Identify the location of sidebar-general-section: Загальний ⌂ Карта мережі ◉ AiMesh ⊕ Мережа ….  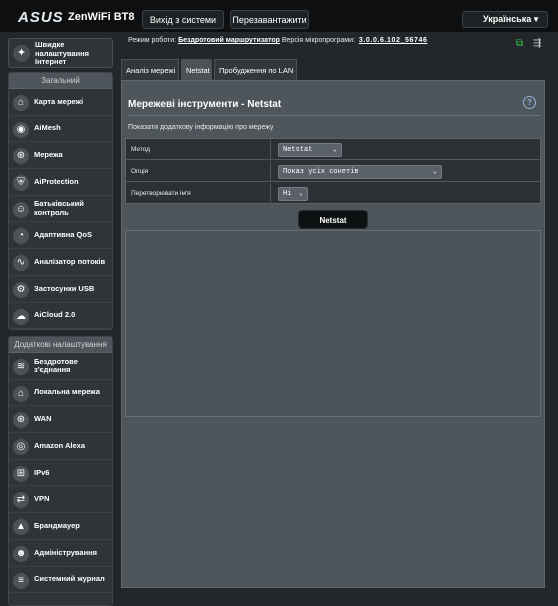
(60, 201).